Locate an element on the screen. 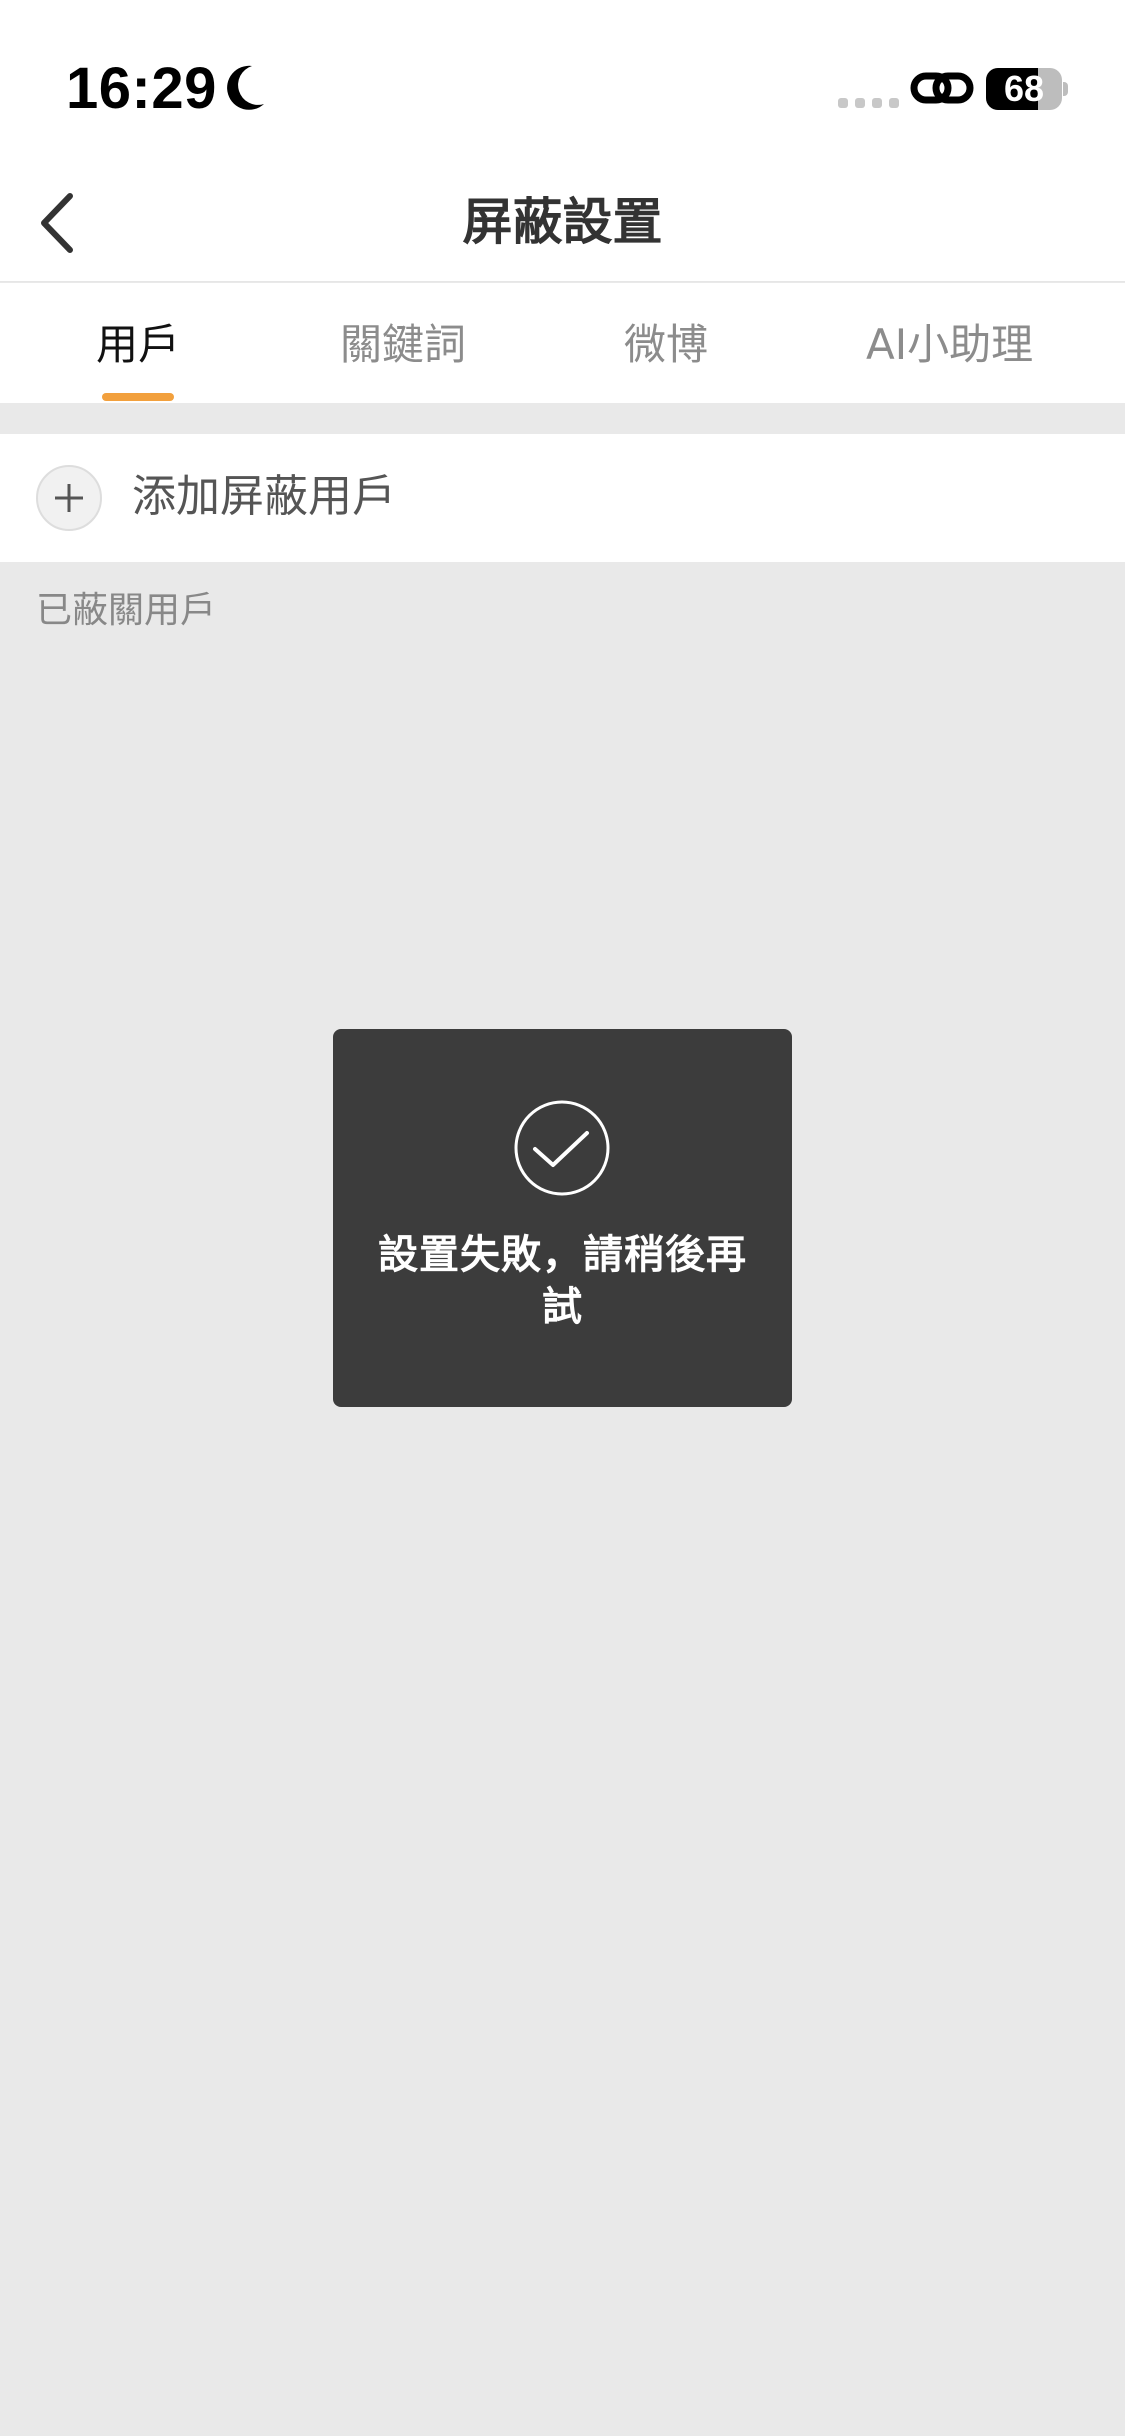 This screenshot has height=2436, width=1125. battery-icon: 68 is located at coordinates (1027, 89).